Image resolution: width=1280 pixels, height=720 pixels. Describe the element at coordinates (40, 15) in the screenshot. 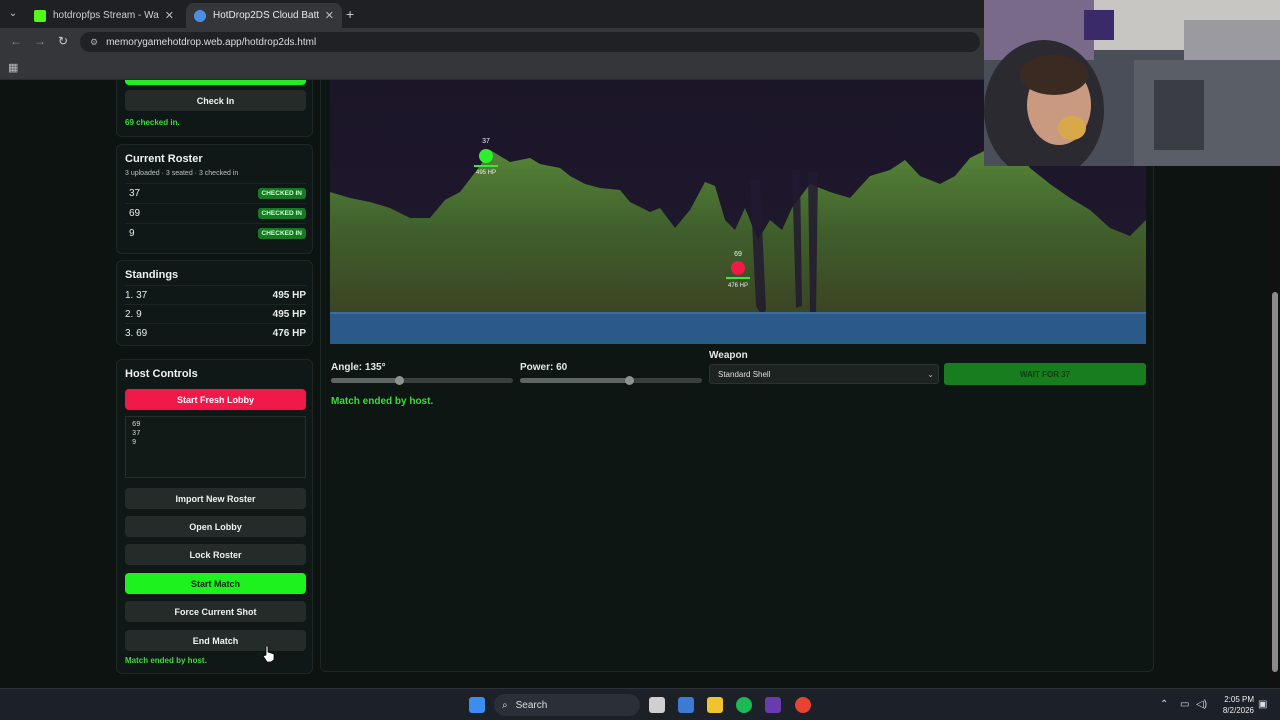

I see `kick-favicon-icon` at that location.